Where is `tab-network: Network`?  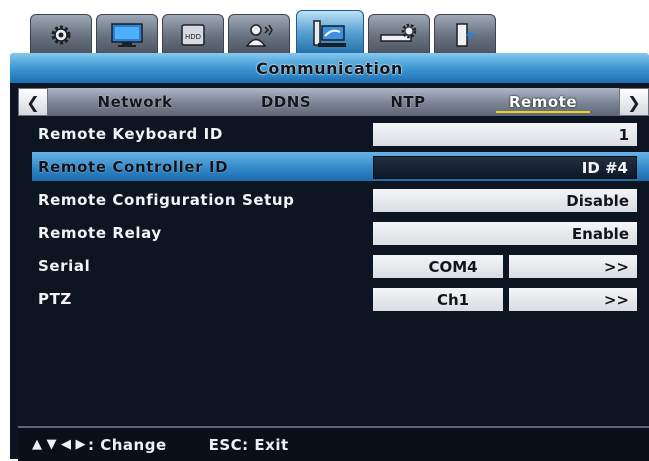
tab-network: Network is located at coordinates (135, 102).